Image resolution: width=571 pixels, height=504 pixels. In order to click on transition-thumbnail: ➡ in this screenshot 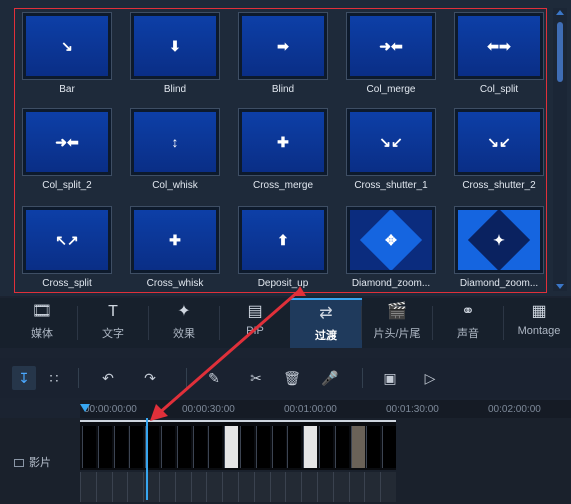, I will do `click(283, 46)`.